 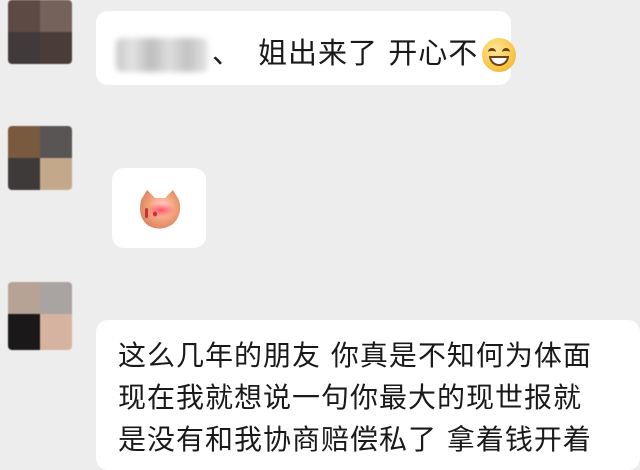 I want to click on message-prefix: 、, so click(x=227, y=53).